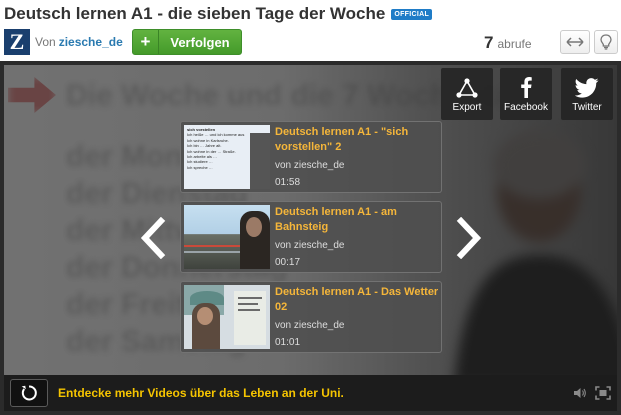 This screenshot has height=415, width=621. What do you see at coordinates (467, 107) in the screenshot?
I see `export-label: Export` at bounding box center [467, 107].